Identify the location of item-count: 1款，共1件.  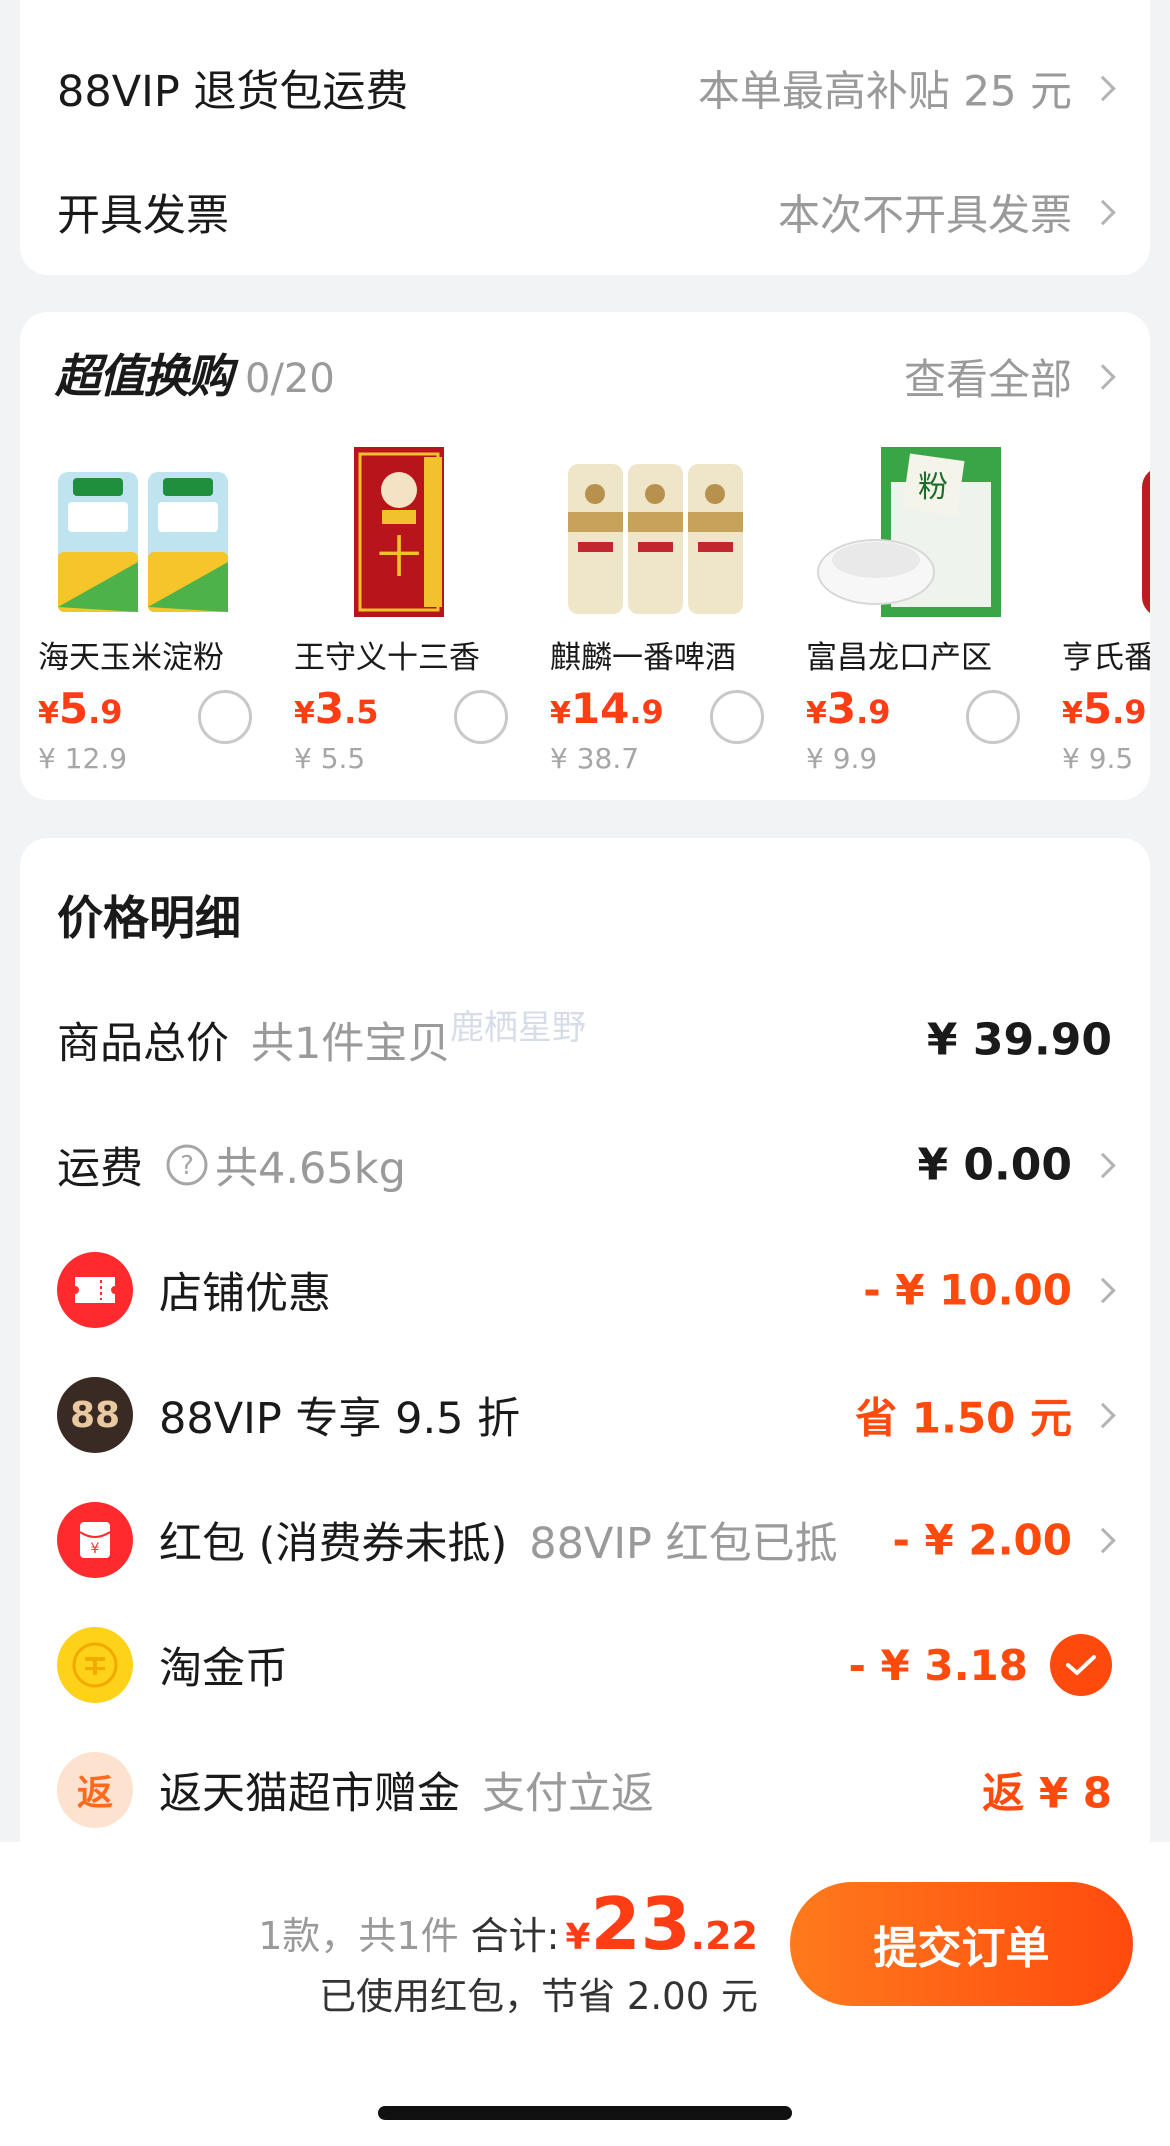
(358, 1936).